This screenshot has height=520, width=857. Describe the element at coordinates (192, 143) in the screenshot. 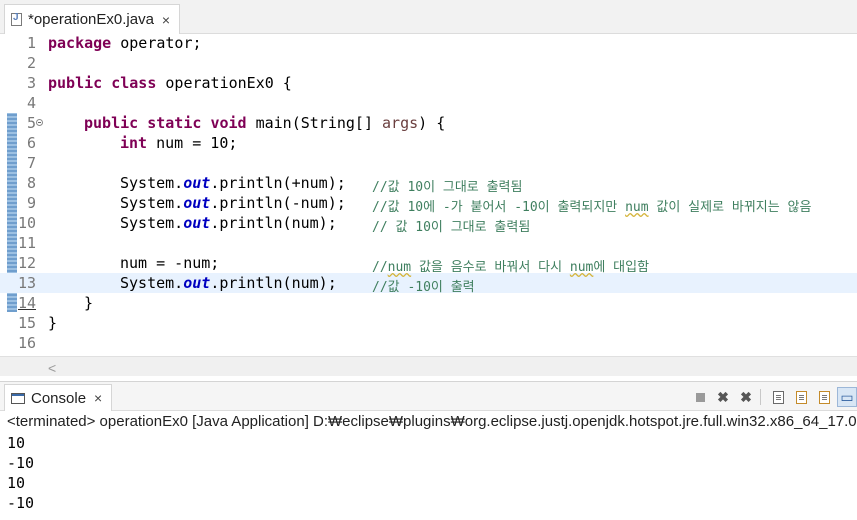

I see `code-text: num = 10;` at that location.